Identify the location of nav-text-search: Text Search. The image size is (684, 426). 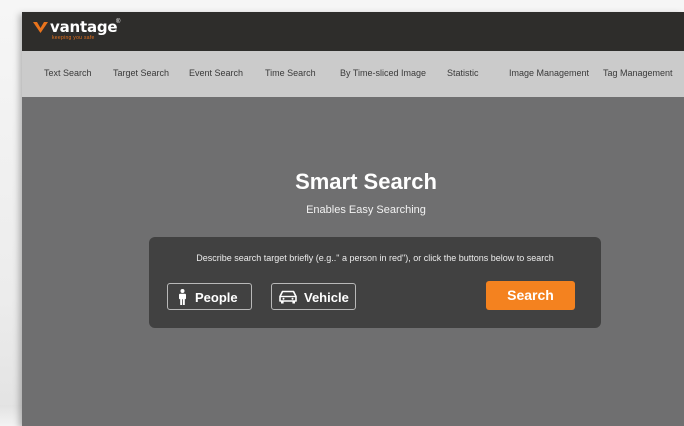
(68, 73).